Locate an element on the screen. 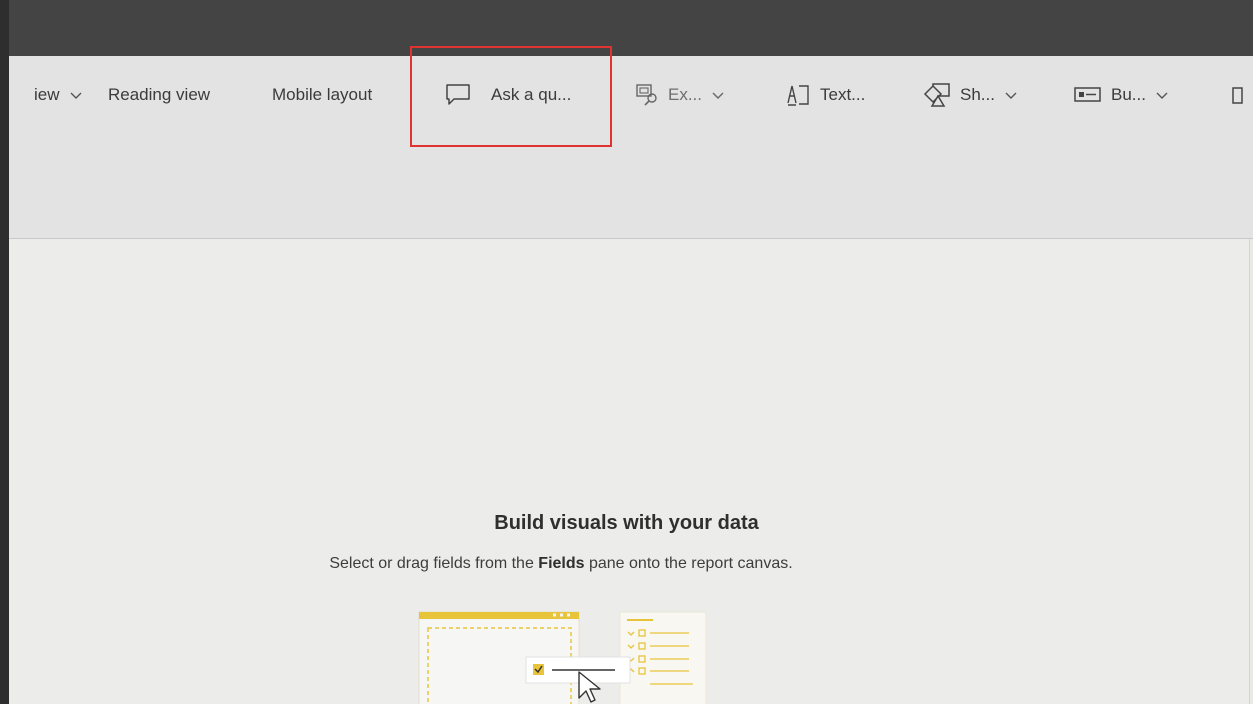 This screenshot has width=1253, height=704. fields-pane-name: Fields is located at coordinates (561, 563).